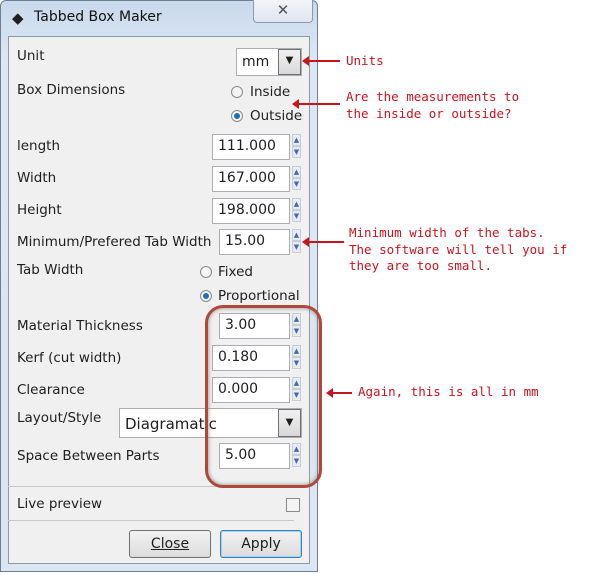  What do you see at coordinates (59, 418) in the screenshot?
I see `layout-label: Layout/Style` at bounding box center [59, 418].